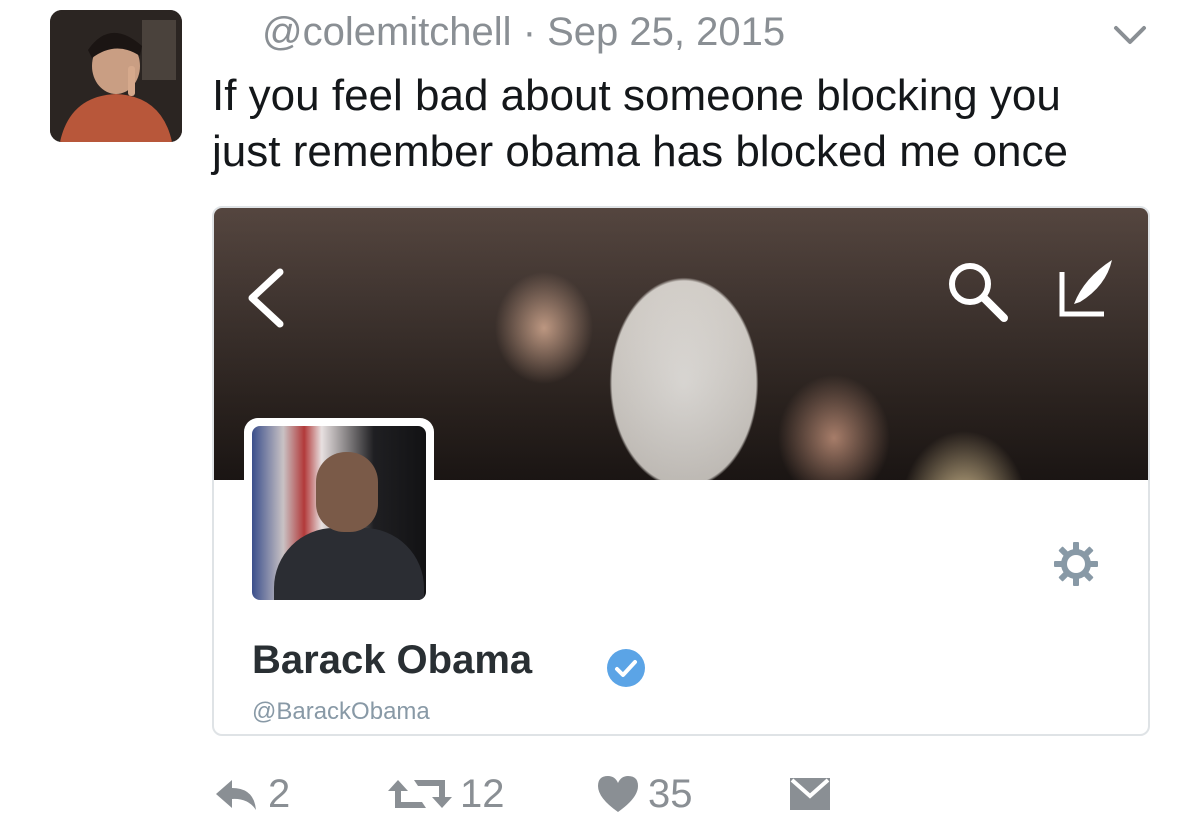 Image resolution: width=1200 pixels, height=832 pixels. What do you see at coordinates (387, 32) in the screenshot?
I see `author-handle: @colemitchell` at bounding box center [387, 32].